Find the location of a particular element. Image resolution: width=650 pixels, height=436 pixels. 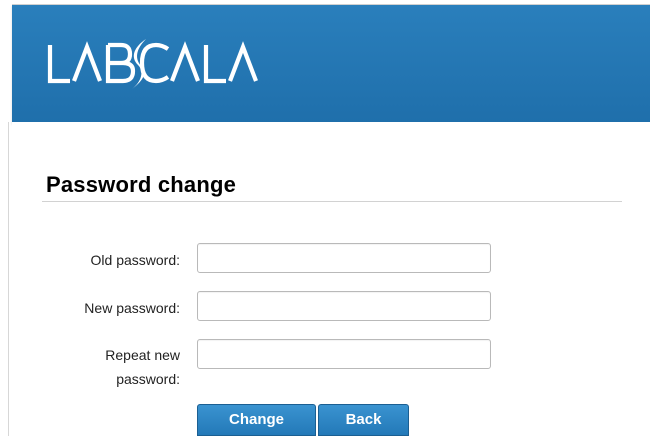

old-password-label: Old password: is located at coordinates (135, 260).